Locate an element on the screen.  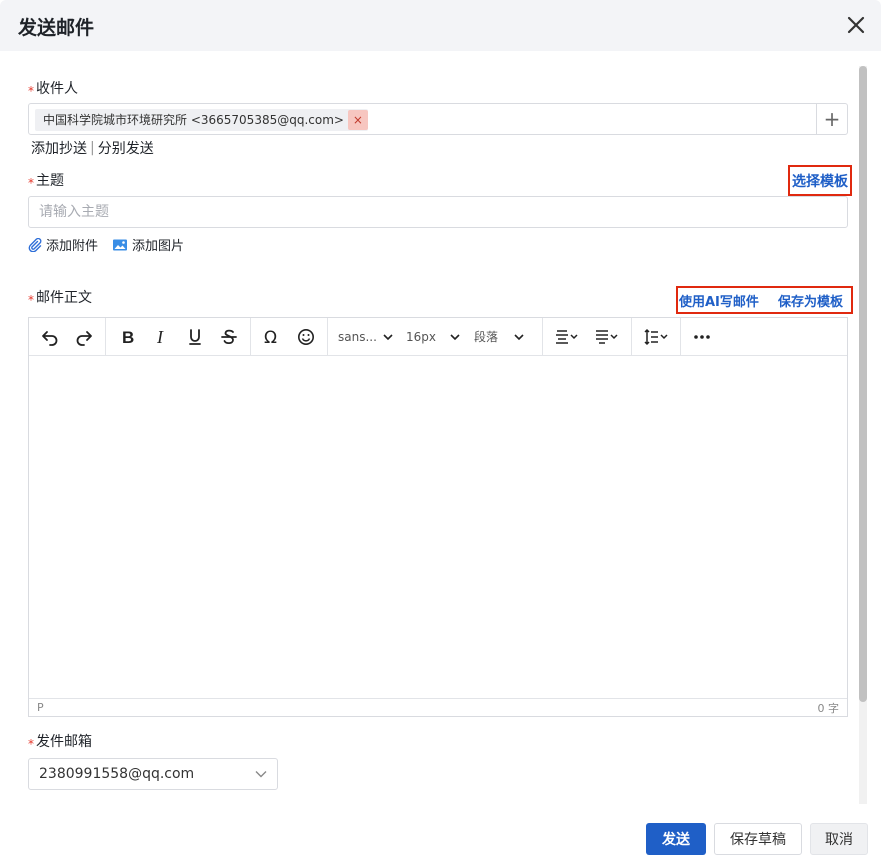
sender-mailbox-select: 2380991558@qq.com is located at coordinates (153, 774).